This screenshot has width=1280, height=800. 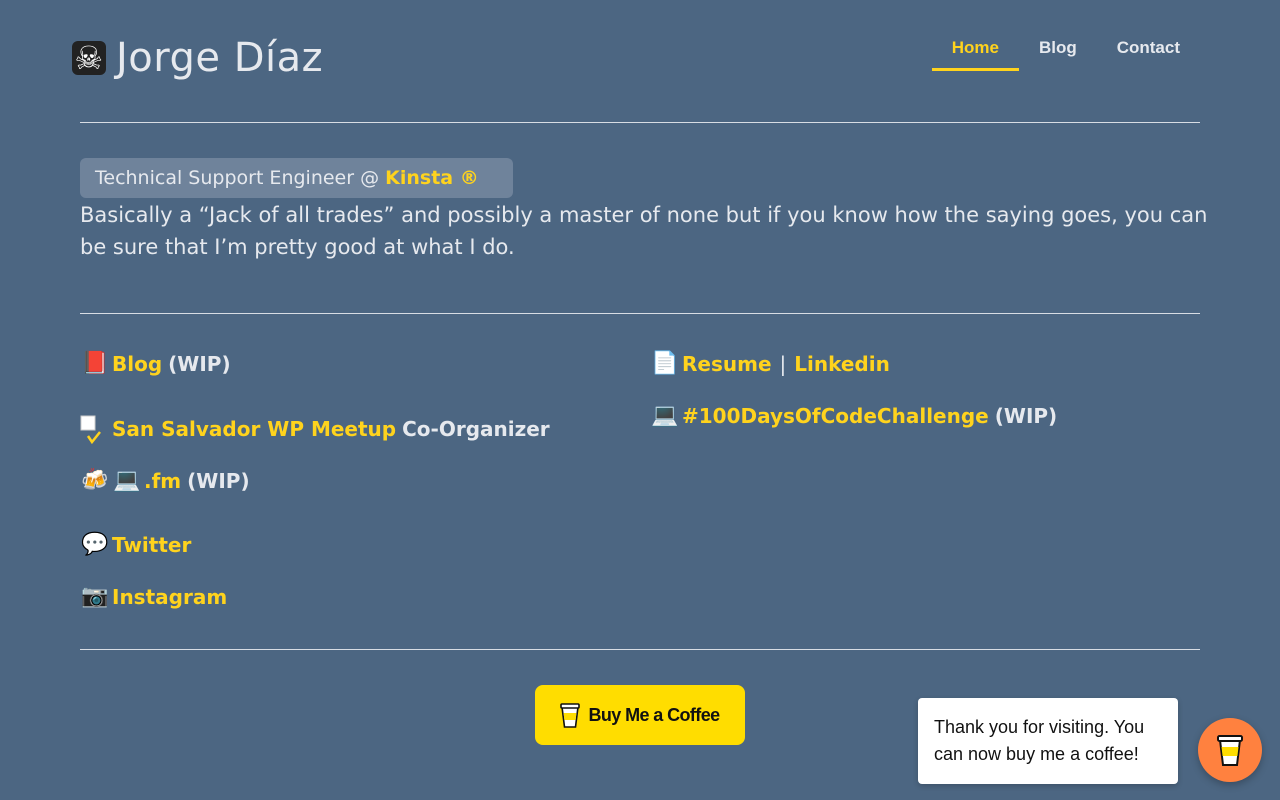 I want to click on beer-mugs-icon: 🍻, so click(x=95, y=480).